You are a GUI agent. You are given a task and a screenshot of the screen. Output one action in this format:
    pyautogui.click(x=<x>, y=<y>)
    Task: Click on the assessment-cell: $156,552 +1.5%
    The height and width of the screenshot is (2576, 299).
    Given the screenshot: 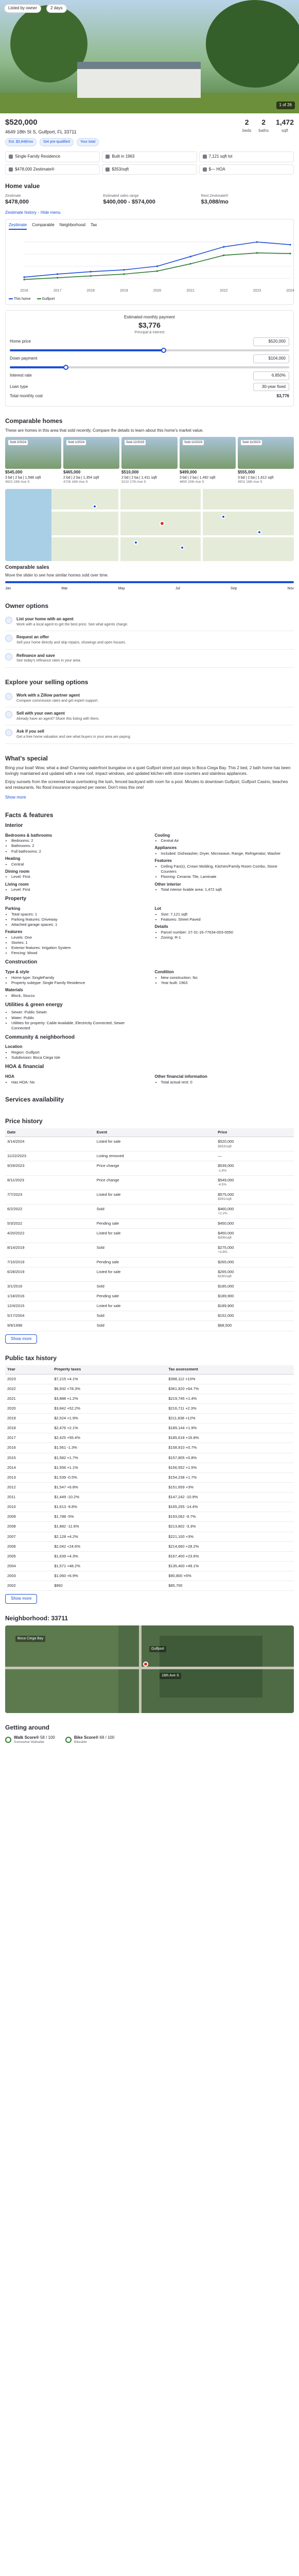 What is the action you would take?
    pyautogui.click(x=230, y=1468)
    